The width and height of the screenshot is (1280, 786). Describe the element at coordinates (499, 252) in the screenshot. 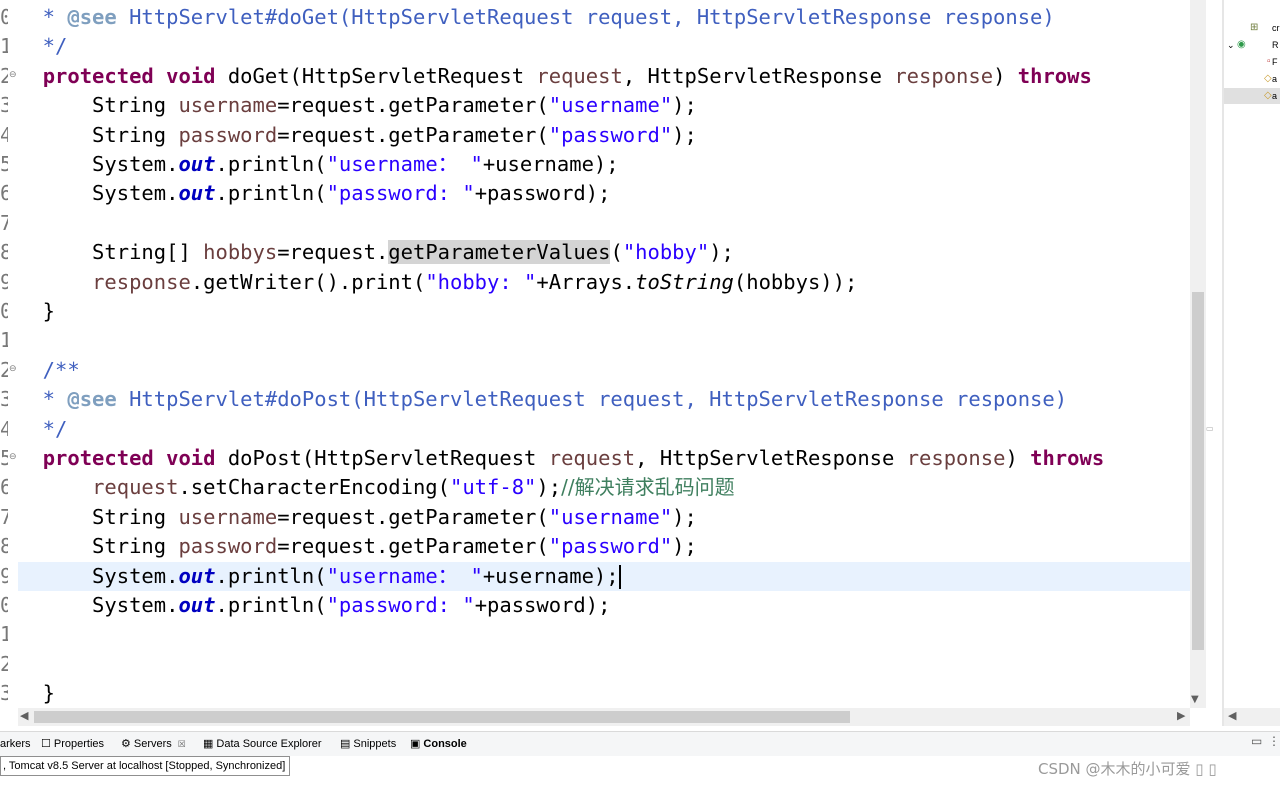

I see `code-token: getParameterValues` at that location.